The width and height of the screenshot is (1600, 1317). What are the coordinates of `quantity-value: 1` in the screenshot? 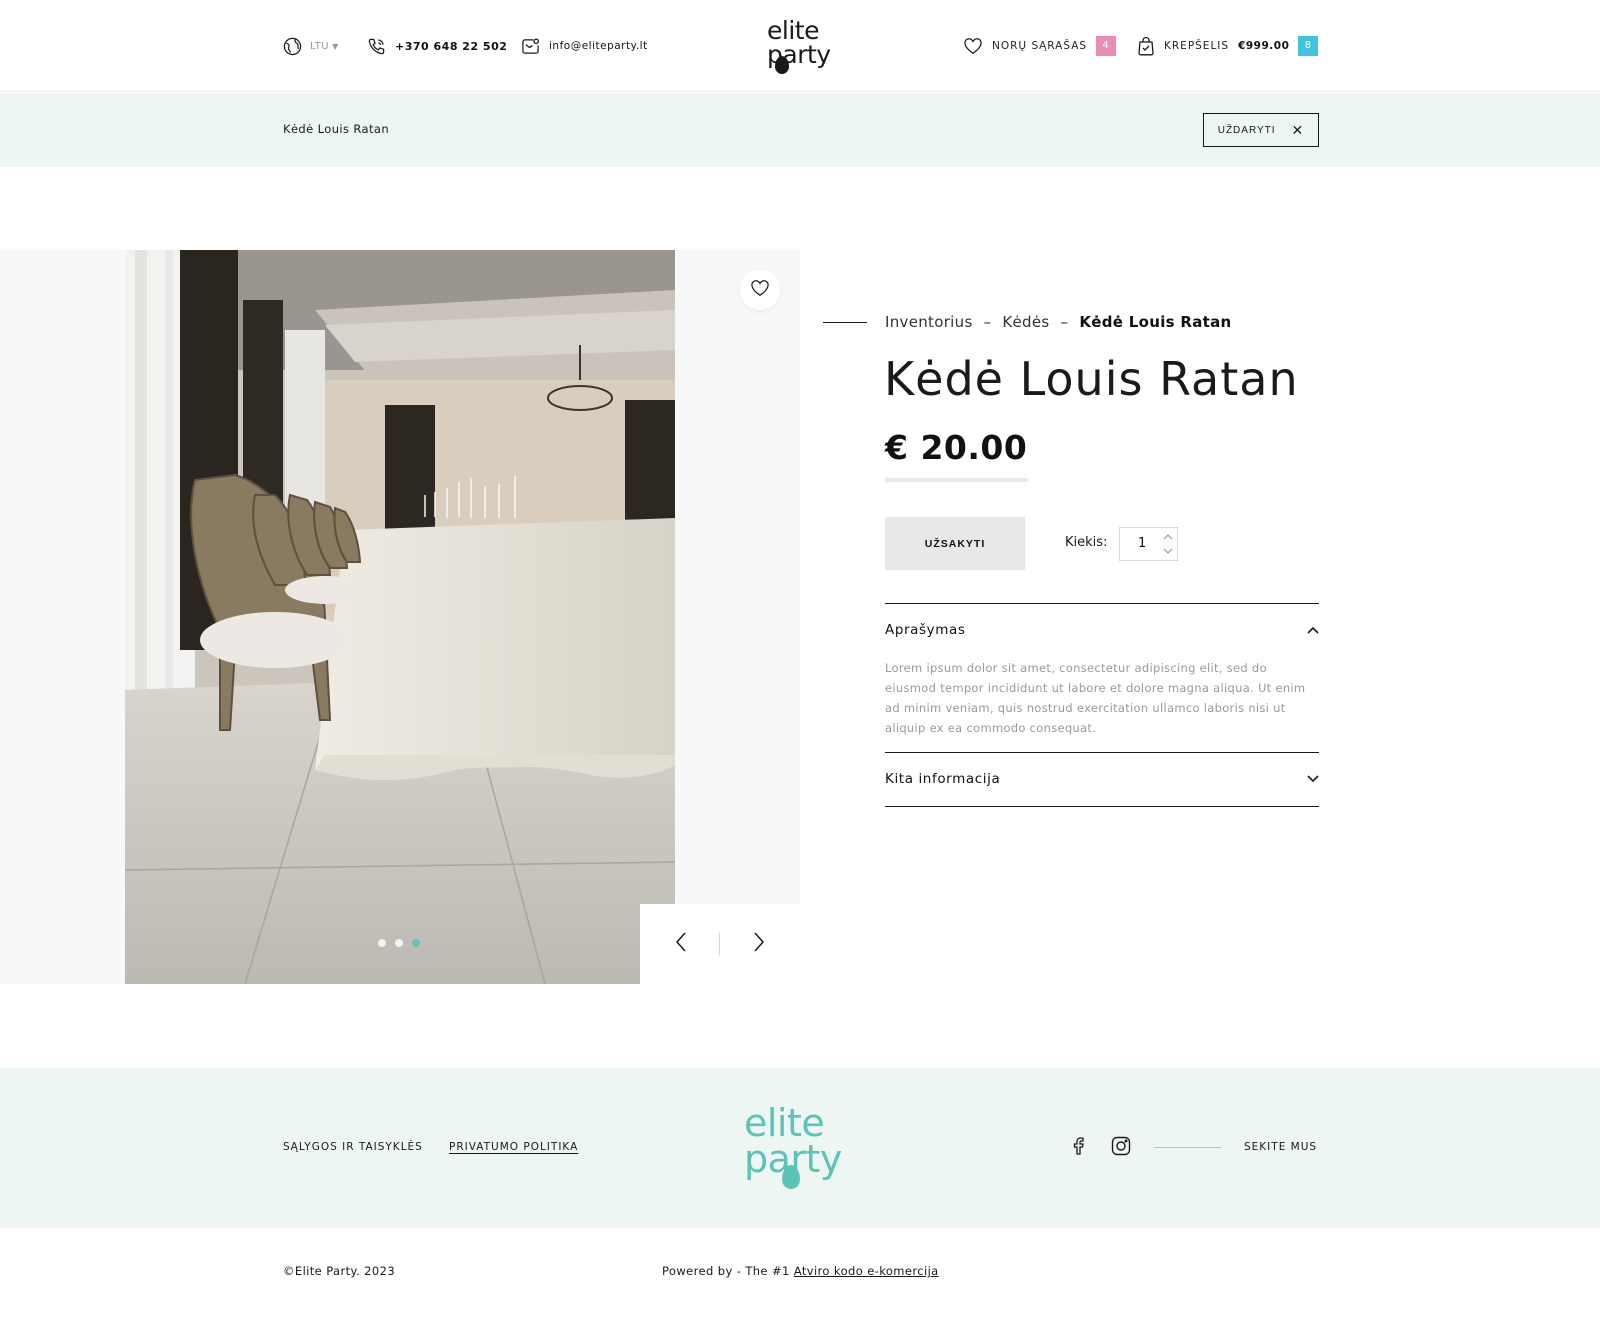 It's located at (1142, 543).